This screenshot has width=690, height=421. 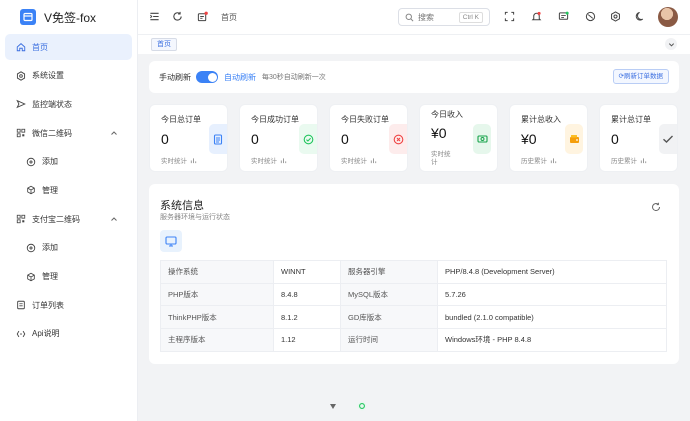 I want to click on code-icon, so click(x=21, y=334).